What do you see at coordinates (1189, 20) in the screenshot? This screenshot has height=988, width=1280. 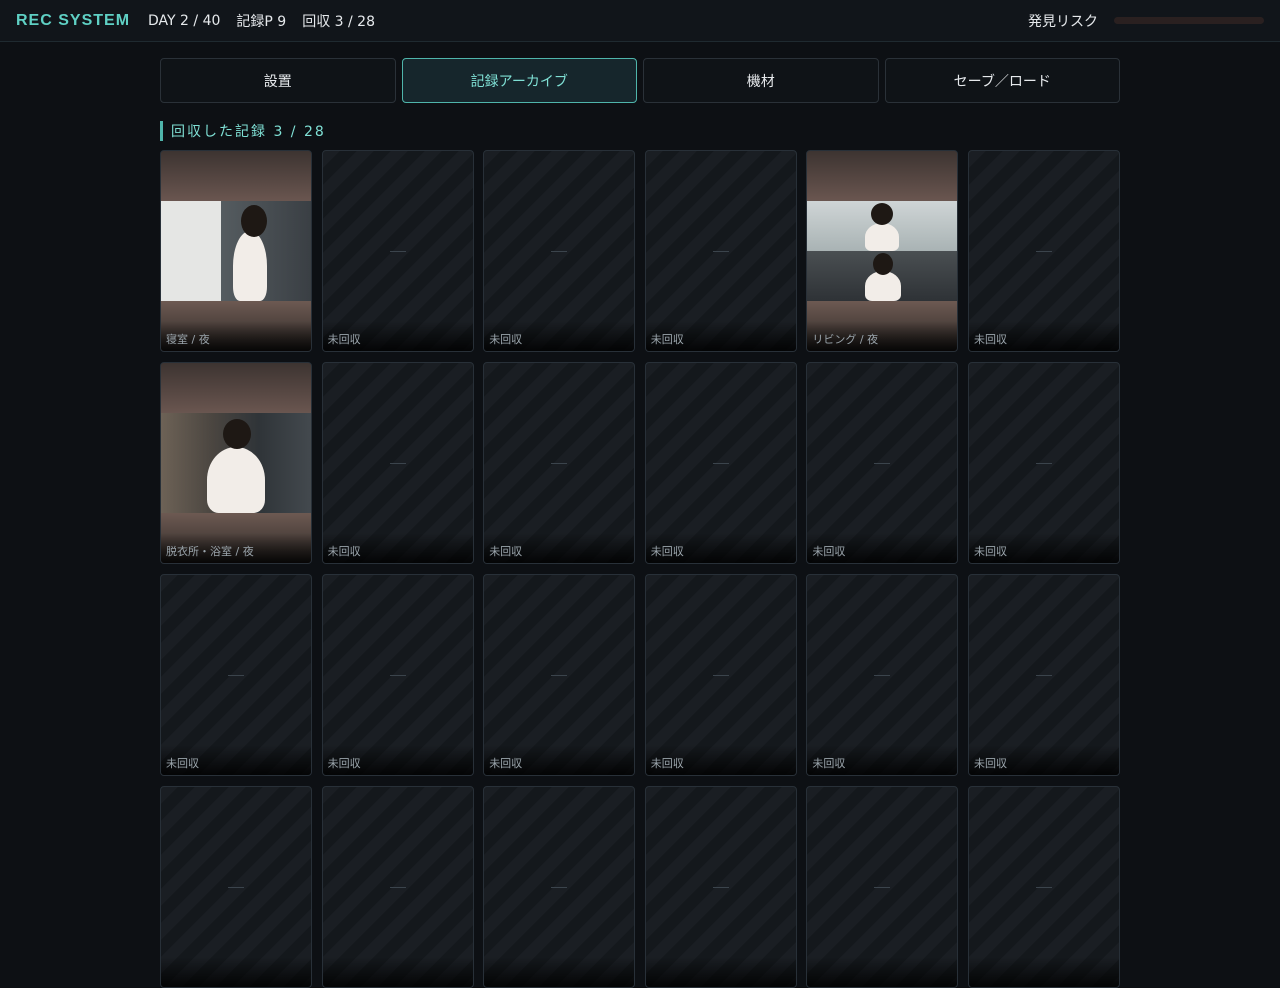 I see `discovery-risk-meter` at bounding box center [1189, 20].